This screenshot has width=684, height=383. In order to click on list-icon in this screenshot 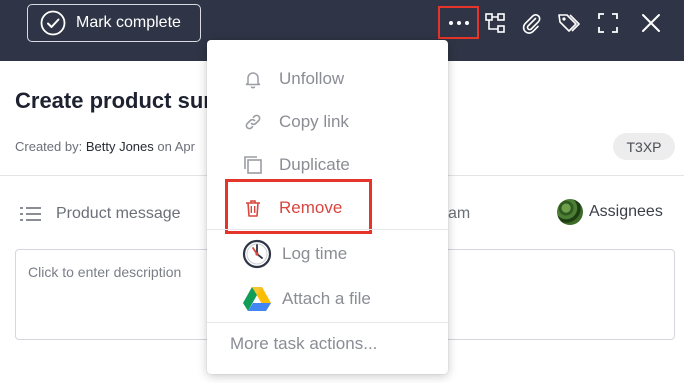, I will do `click(30, 214)`.